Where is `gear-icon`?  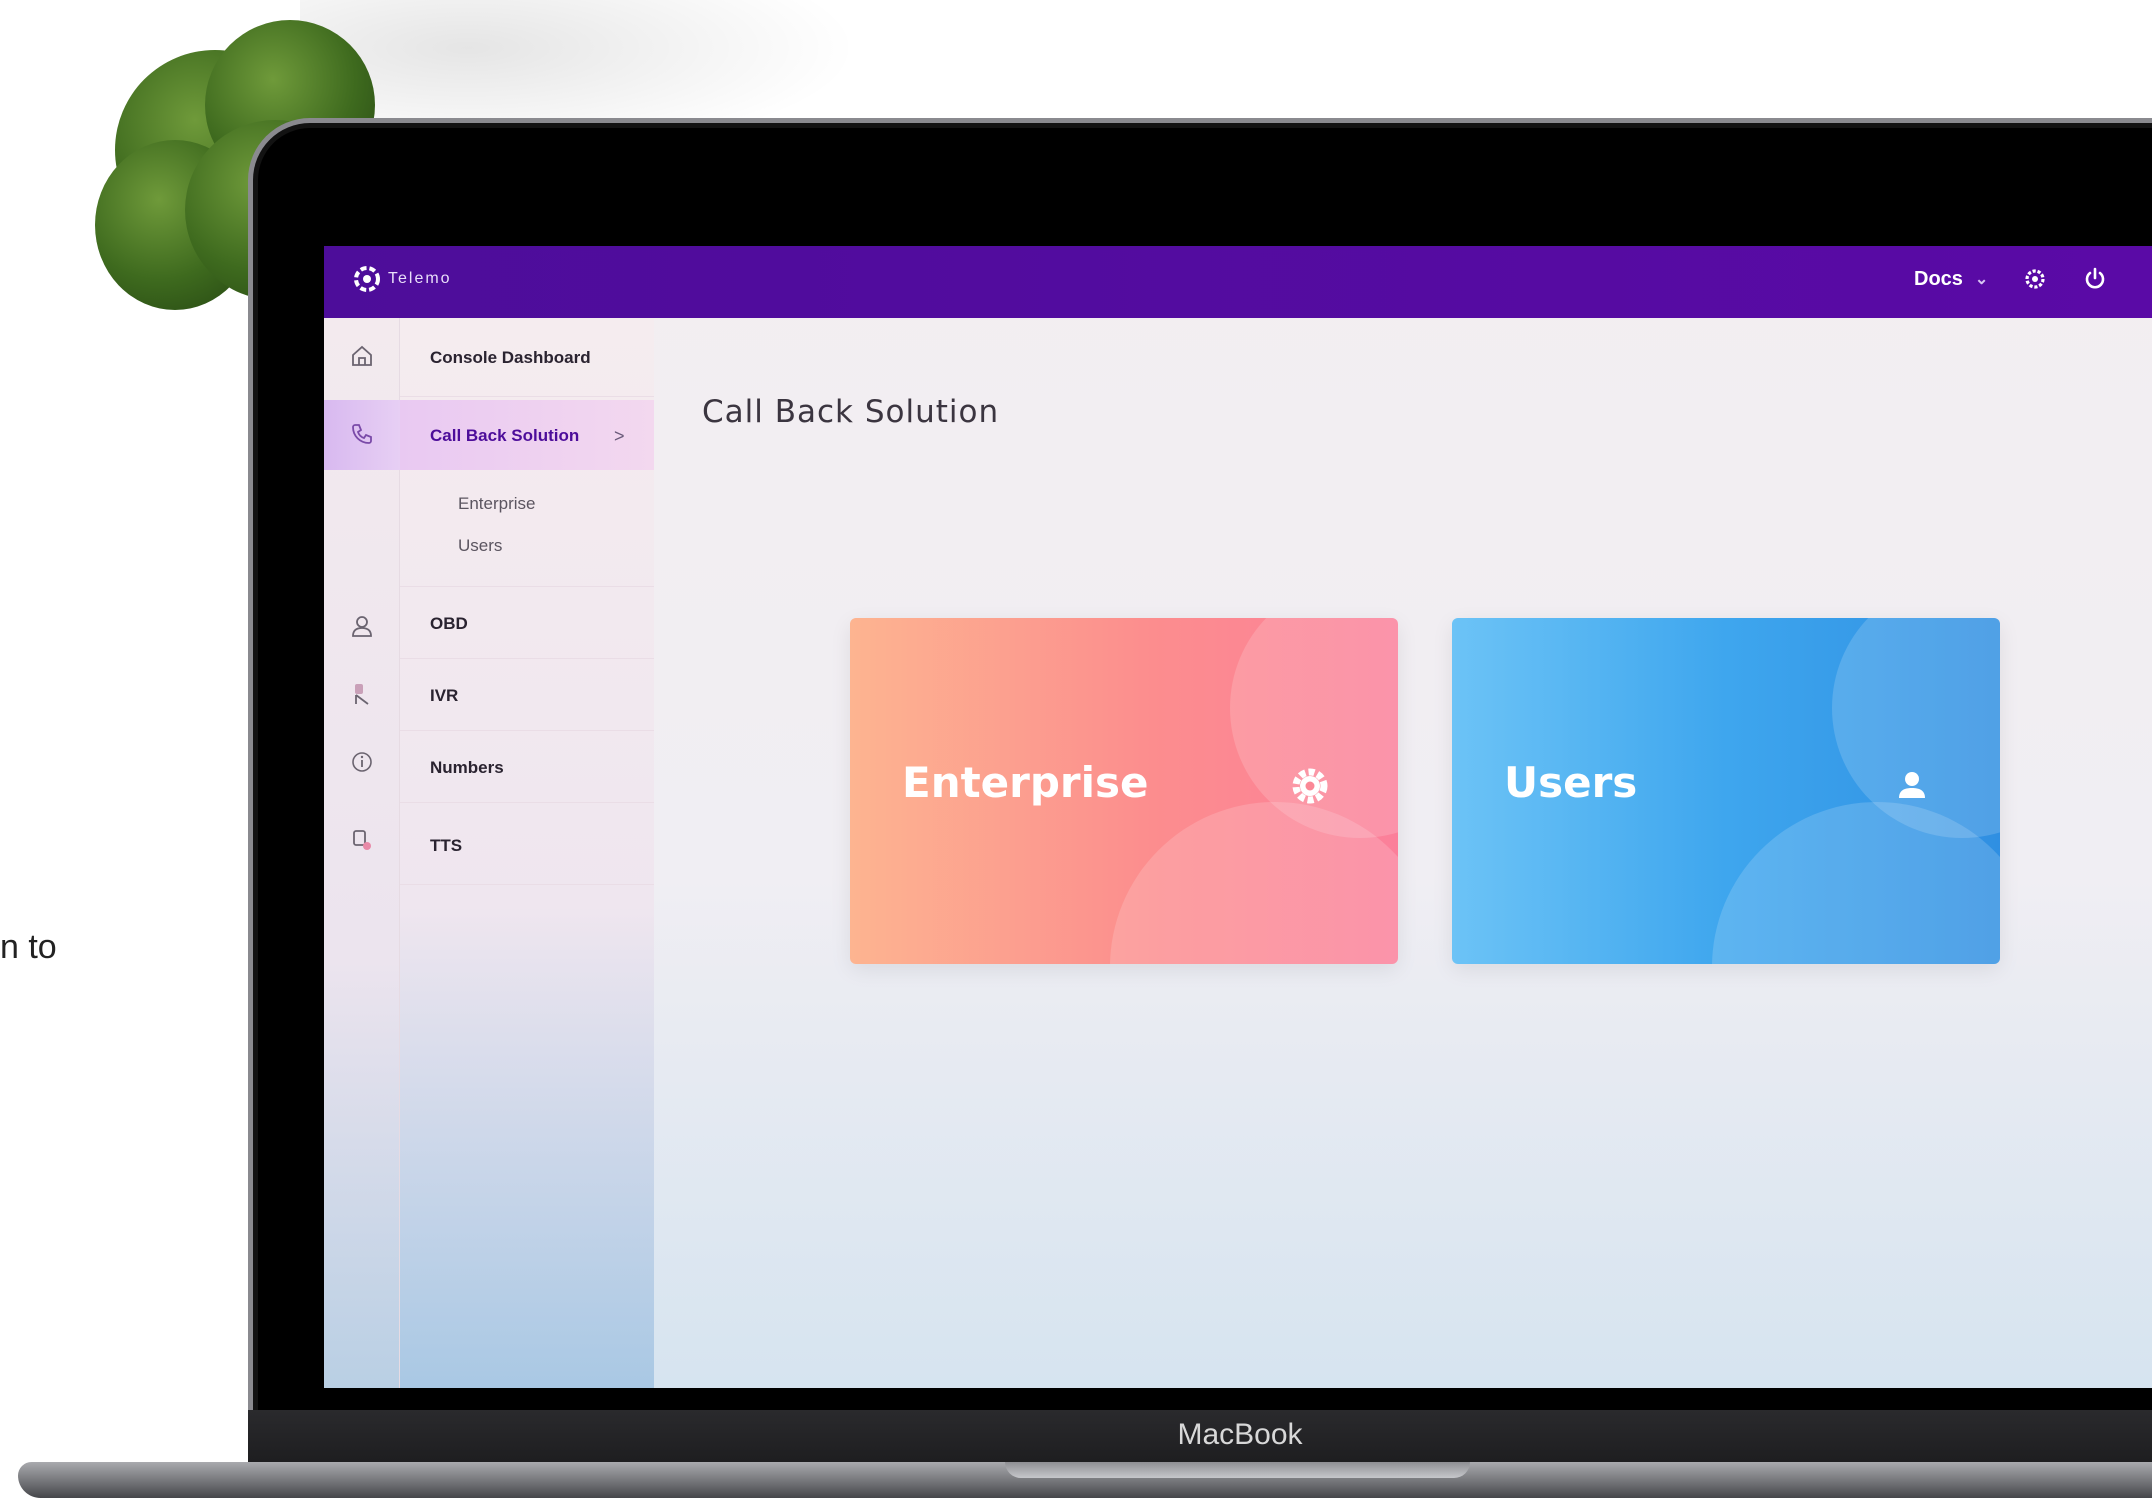
gear-icon is located at coordinates (1310, 786).